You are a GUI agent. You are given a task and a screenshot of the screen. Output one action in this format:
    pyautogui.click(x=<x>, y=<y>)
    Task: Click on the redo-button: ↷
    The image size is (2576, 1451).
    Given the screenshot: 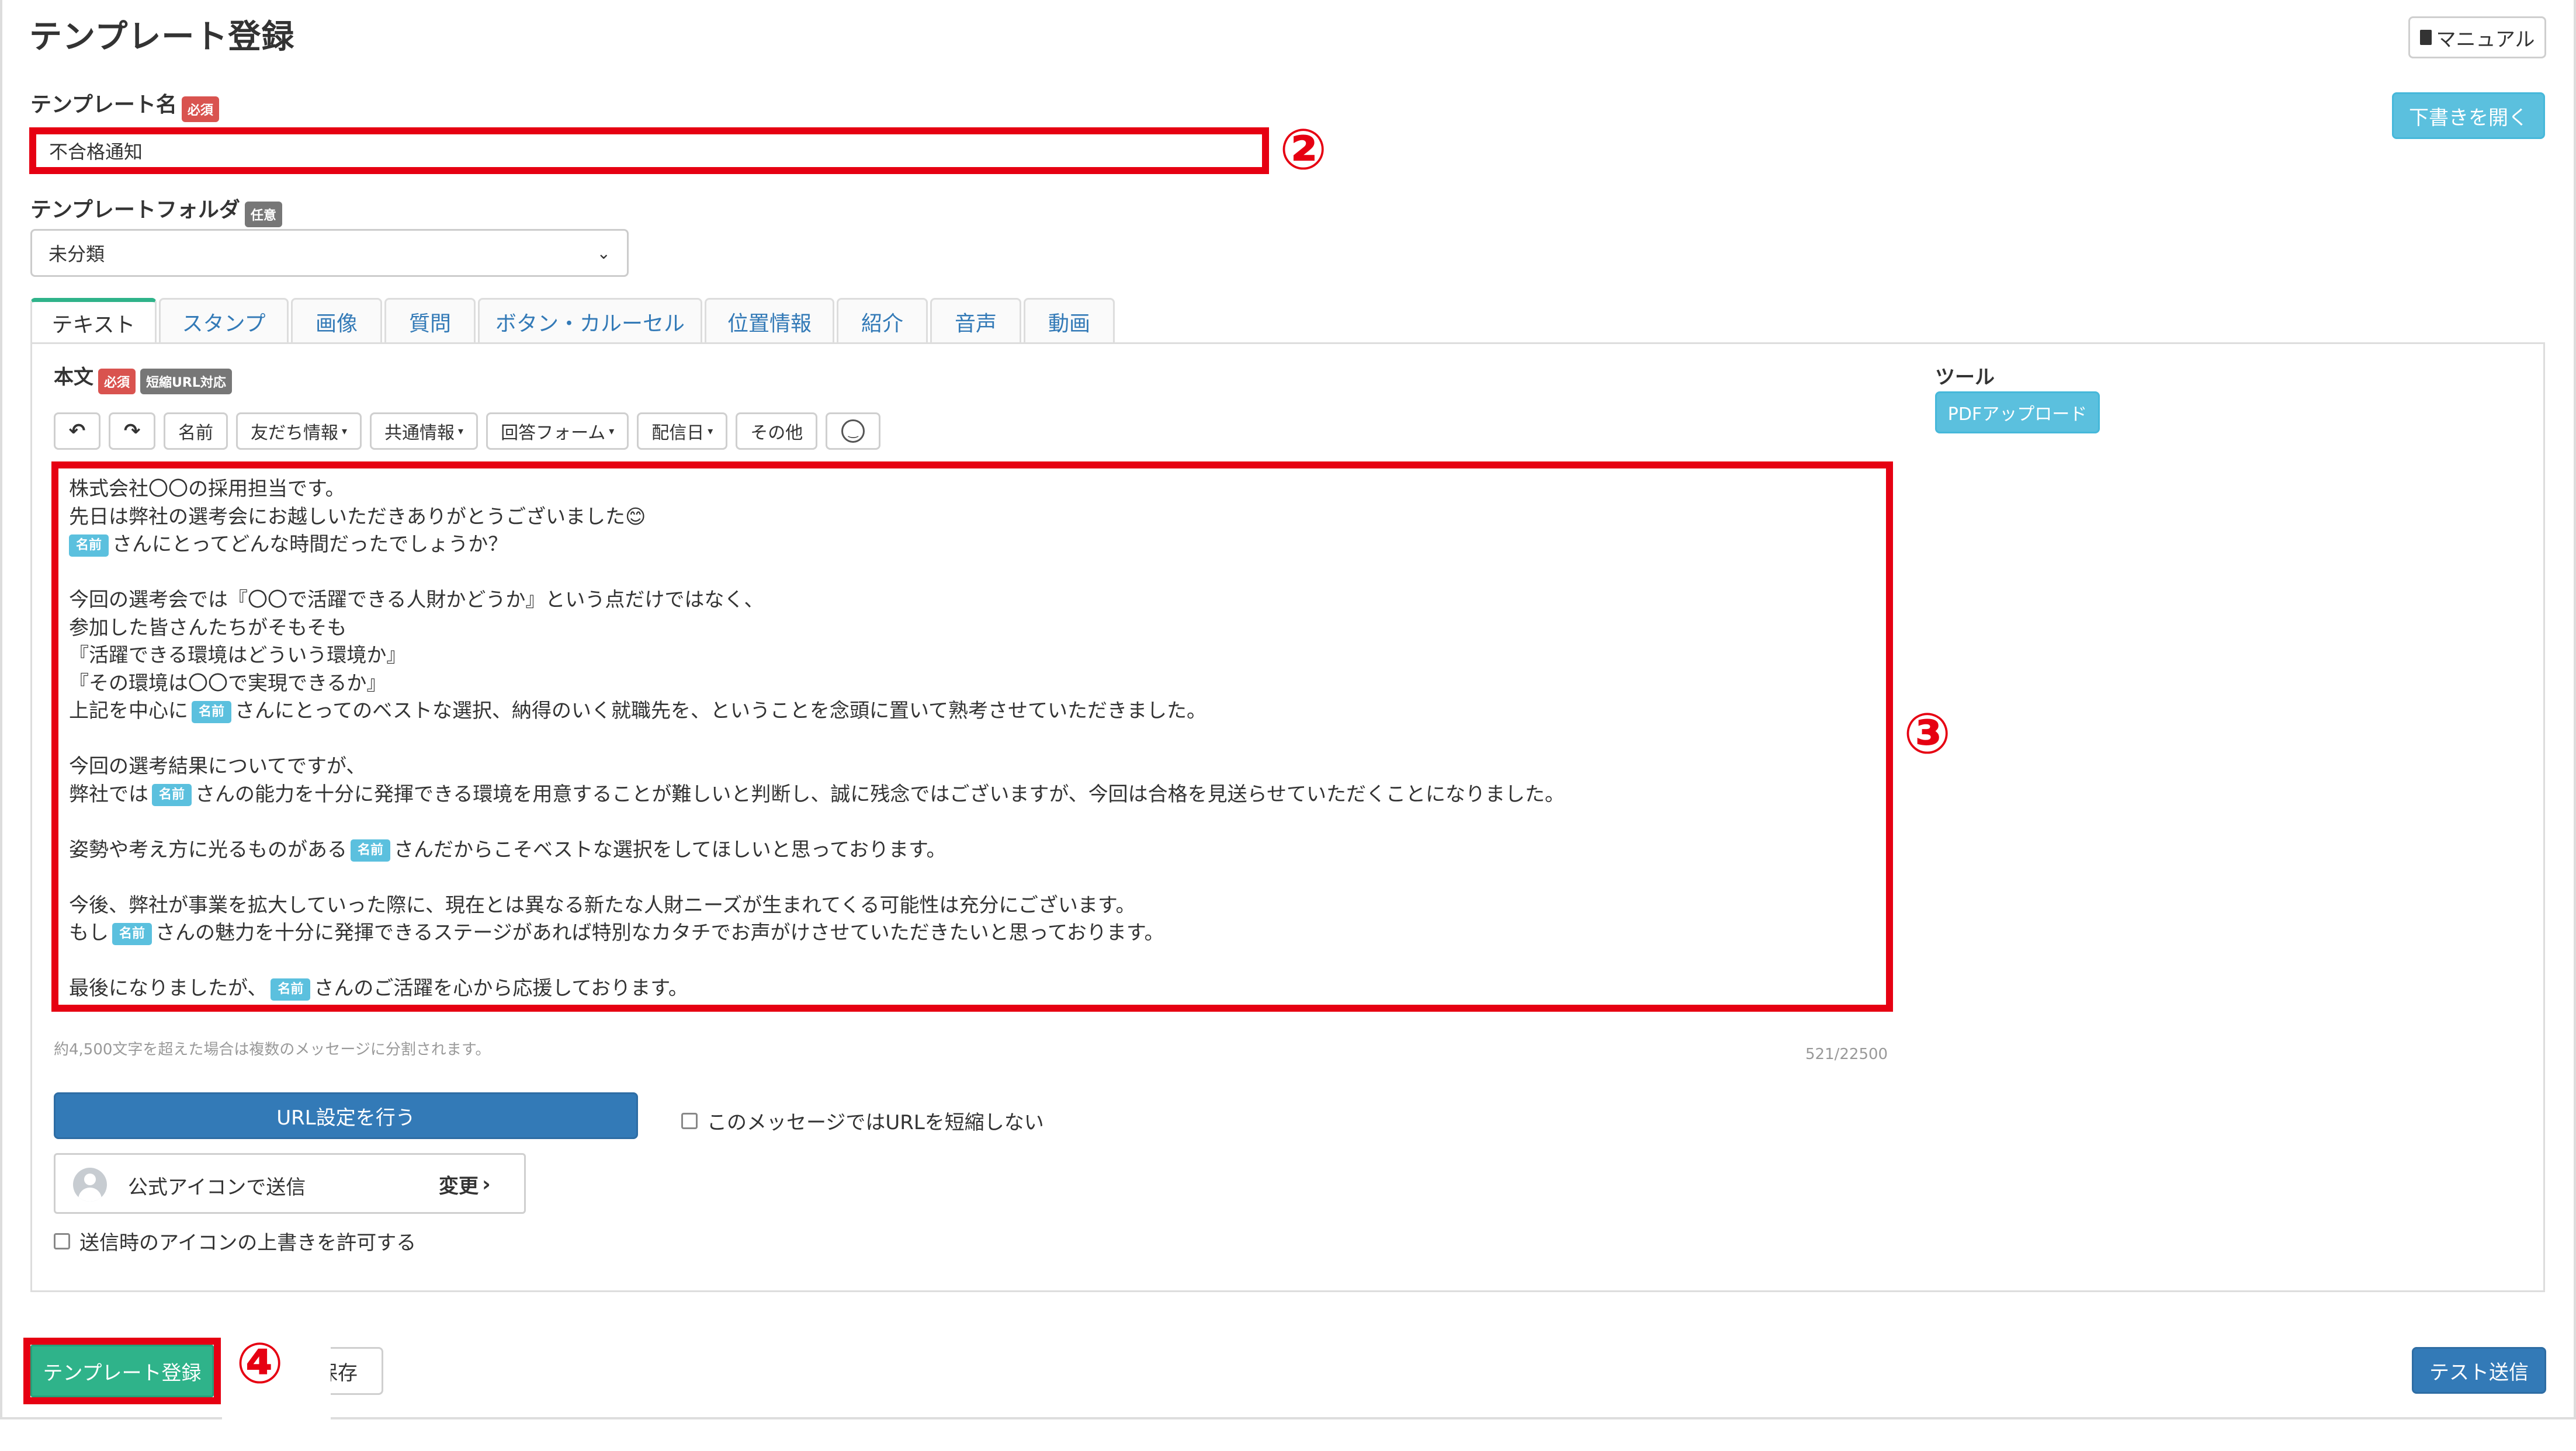 What is the action you would take?
    pyautogui.click(x=132, y=431)
    